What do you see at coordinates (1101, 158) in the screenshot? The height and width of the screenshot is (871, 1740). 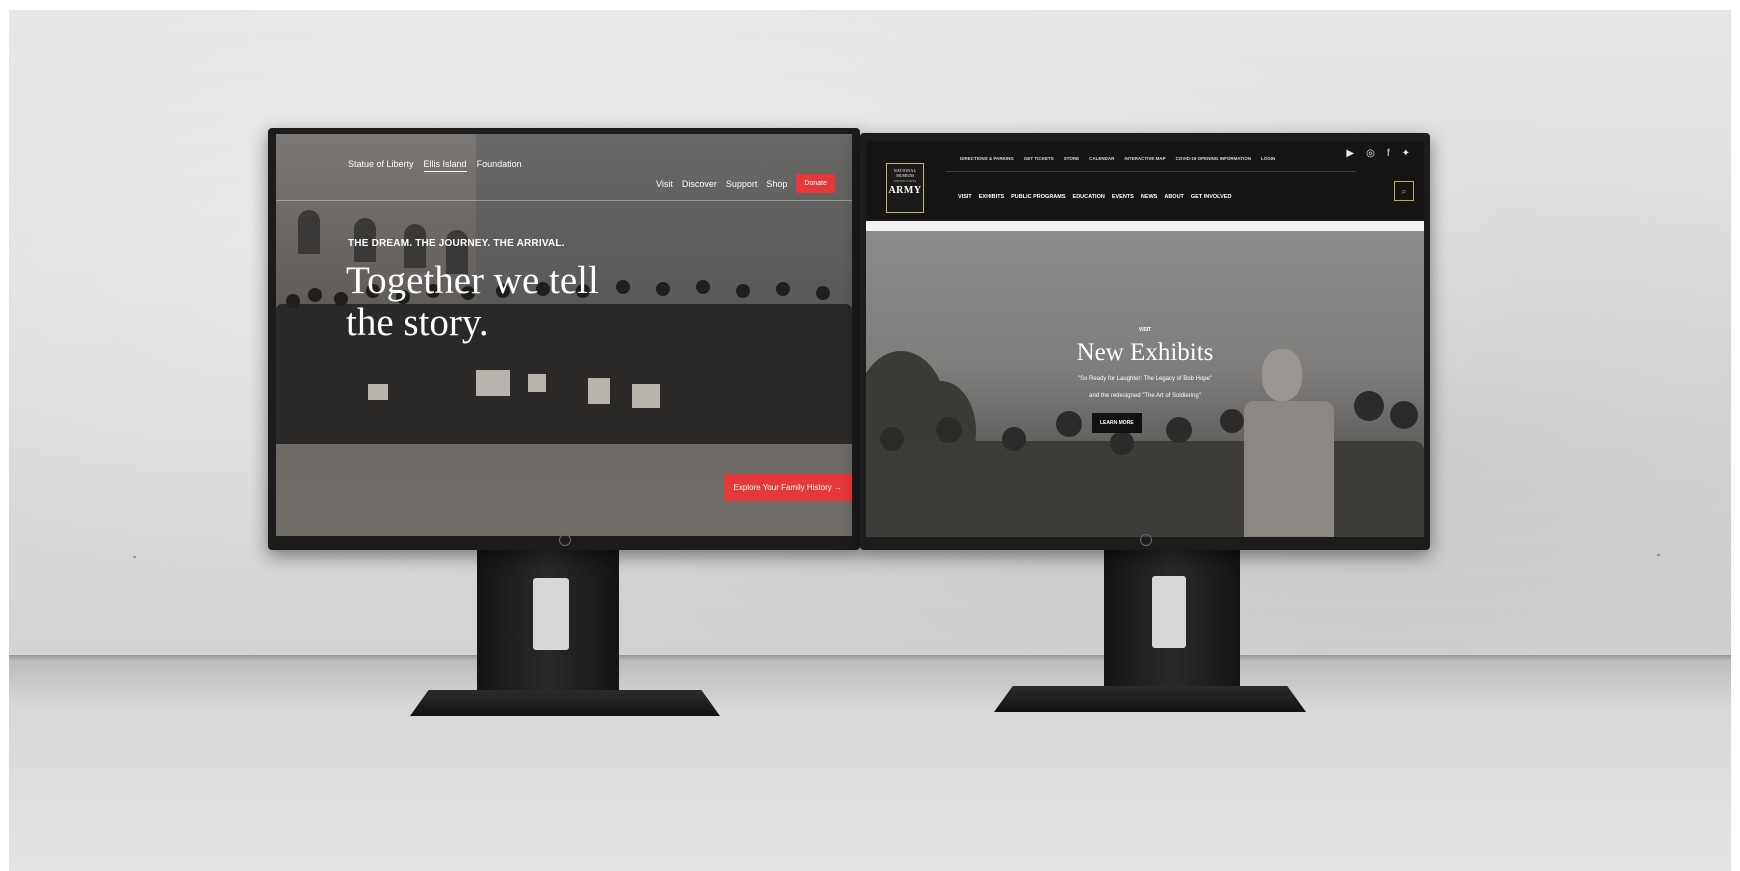 I see `util-calendar: CALENDAR` at bounding box center [1101, 158].